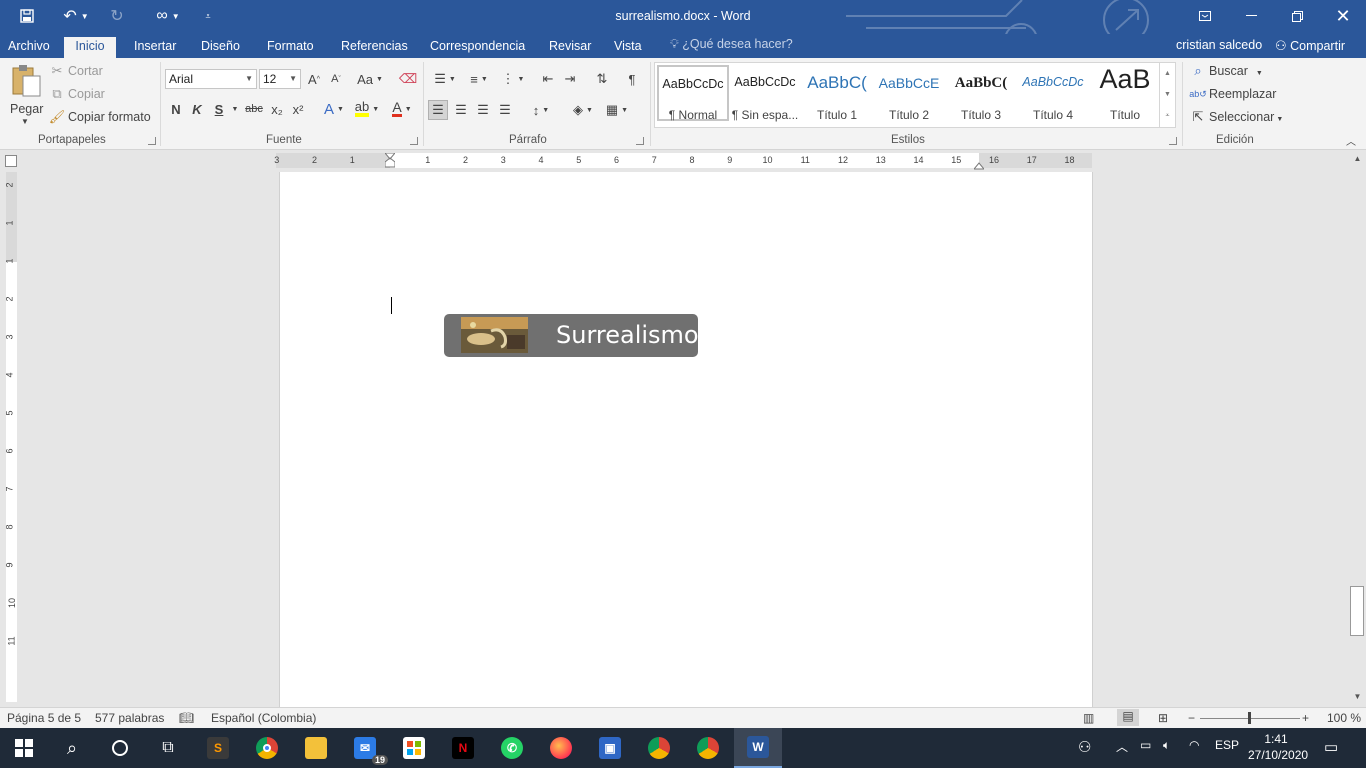  I want to click on scrollbar-thumb, so click(1357, 611).